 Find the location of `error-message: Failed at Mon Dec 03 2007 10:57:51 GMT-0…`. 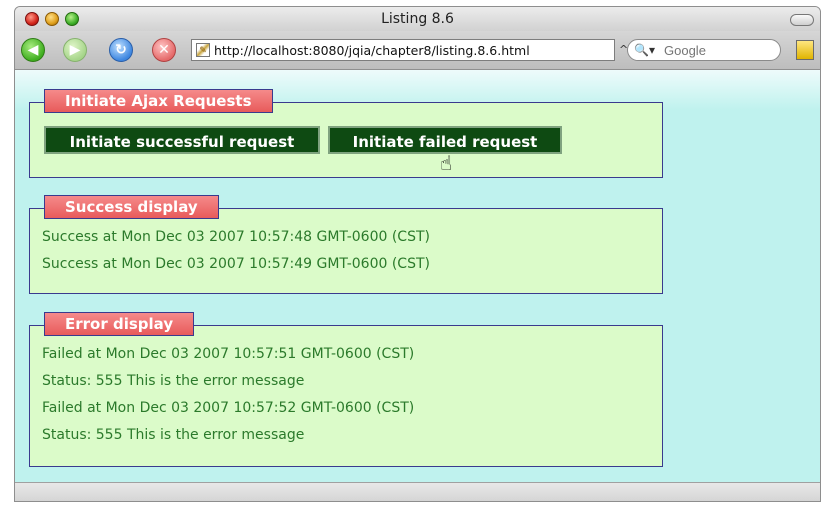

error-message: Failed at Mon Dec 03 2007 10:57:51 GMT-0… is located at coordinates (228, 354).